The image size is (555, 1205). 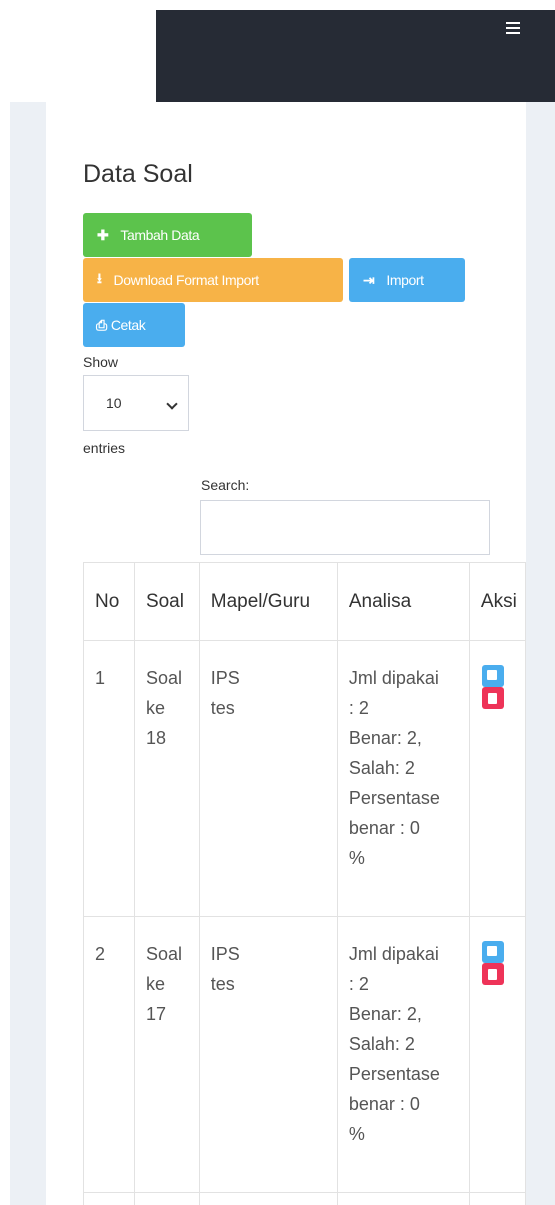 I want to click on download-icon: ⭳, so click(x=99, y=278).